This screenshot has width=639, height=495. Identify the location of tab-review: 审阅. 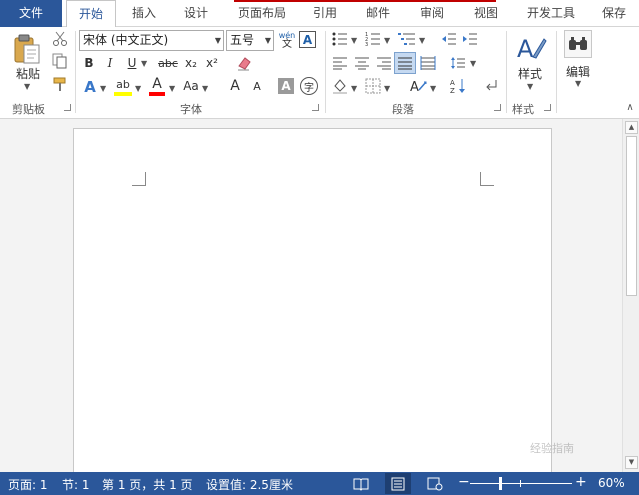
(432, 13).